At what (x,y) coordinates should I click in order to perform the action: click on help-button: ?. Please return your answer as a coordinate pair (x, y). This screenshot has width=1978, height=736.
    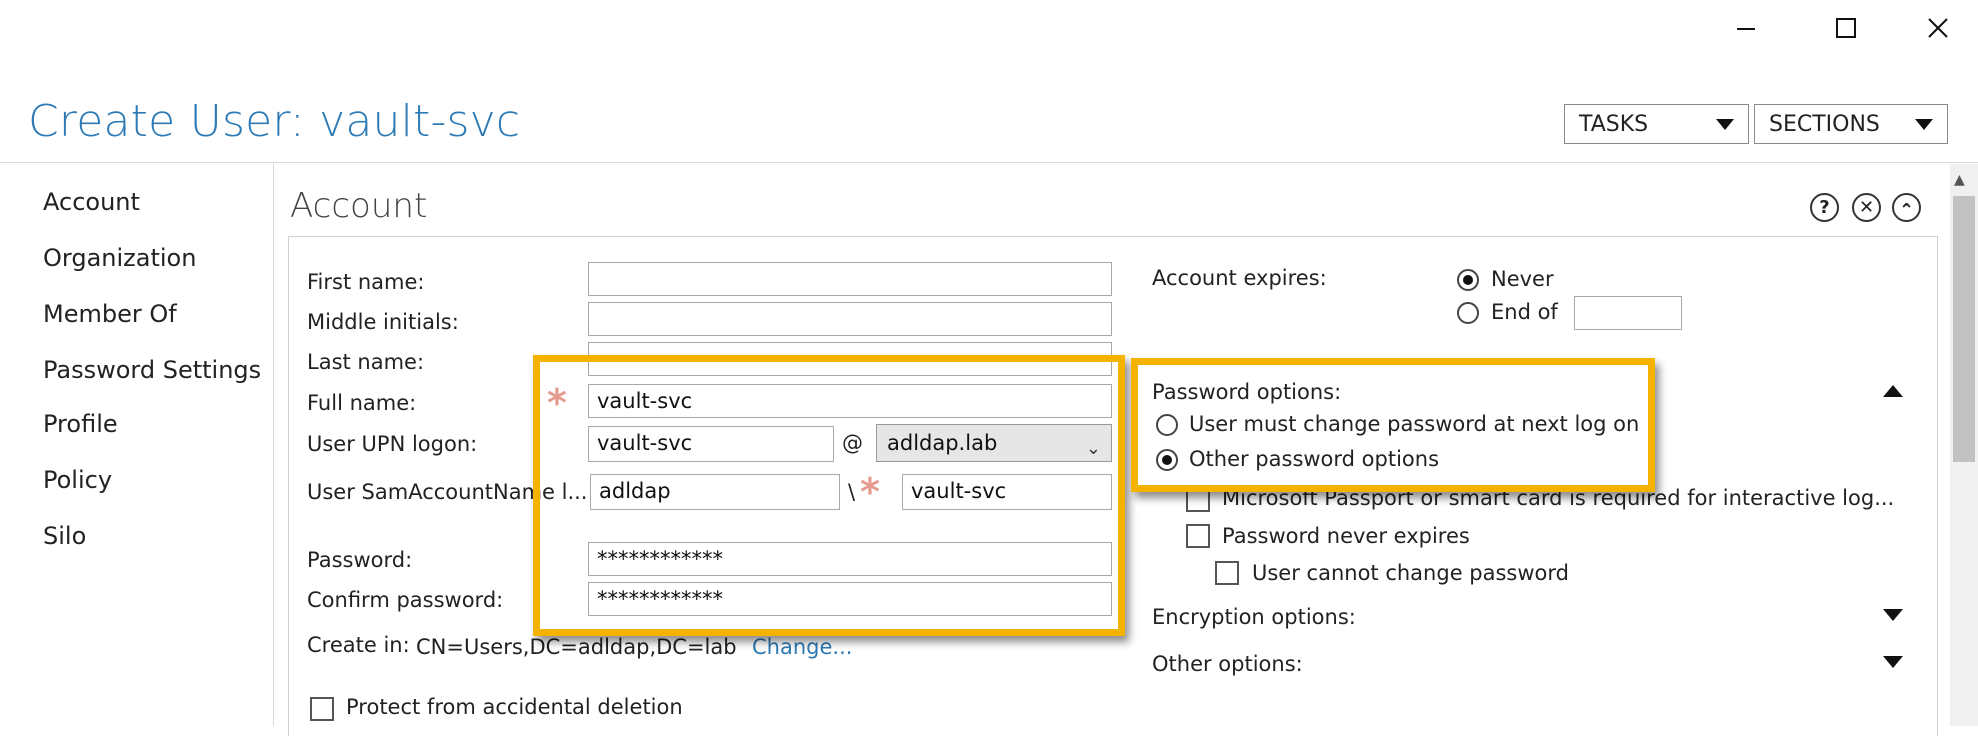
    Looking at the image, I should click on (1824, 207).